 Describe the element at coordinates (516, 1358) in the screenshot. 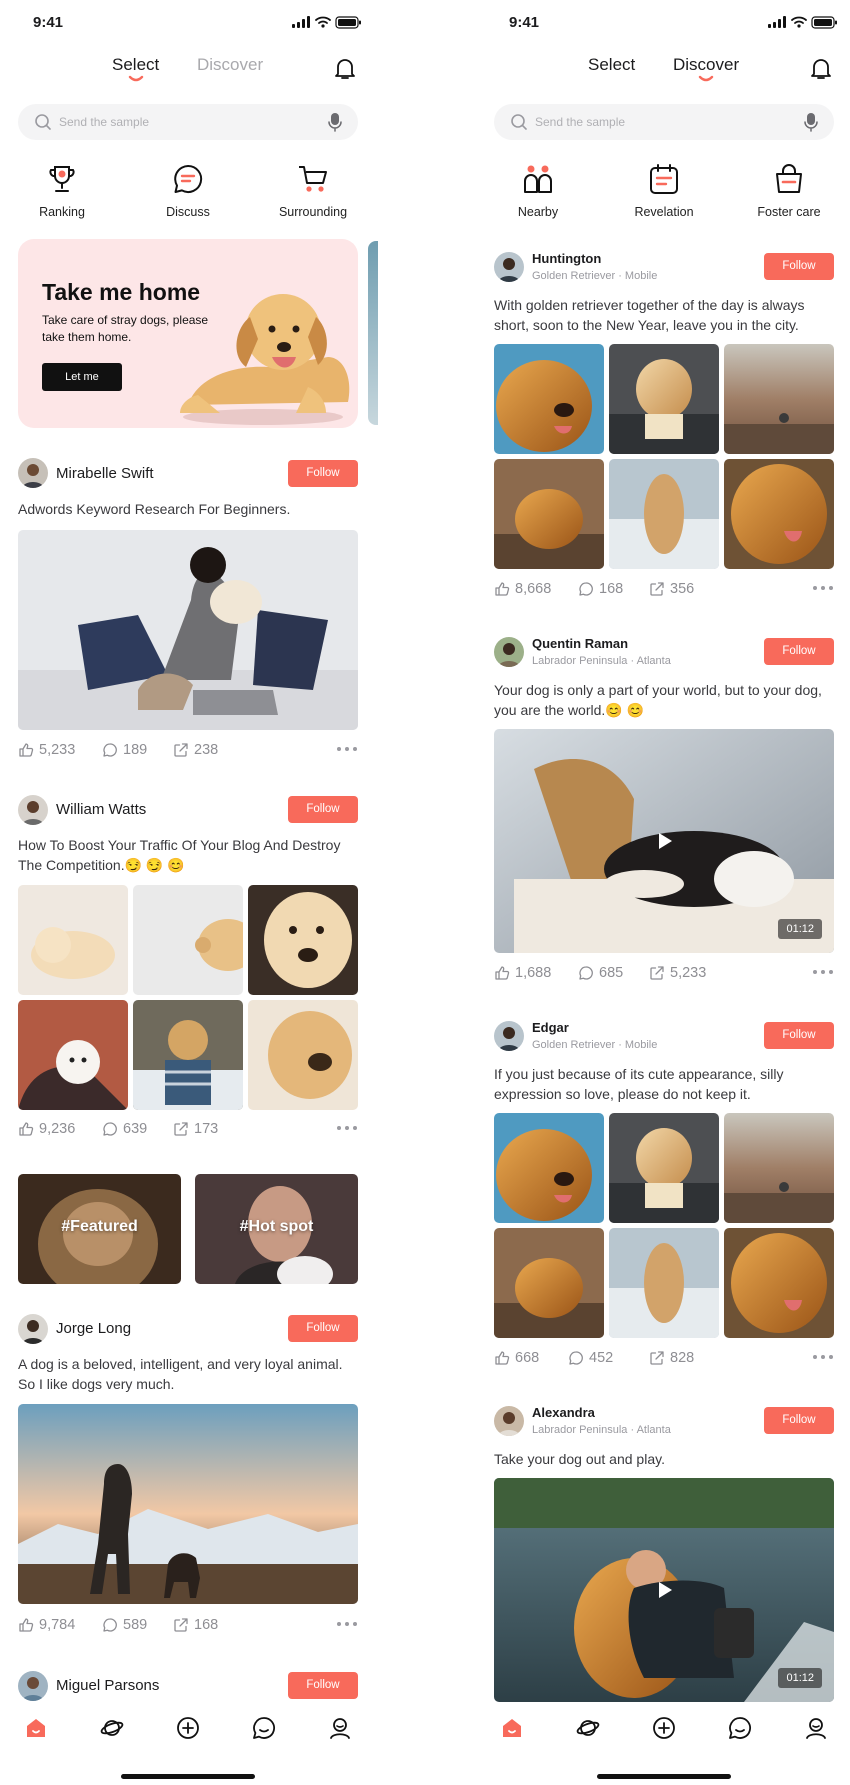

I see `like-button: 668` at that location.